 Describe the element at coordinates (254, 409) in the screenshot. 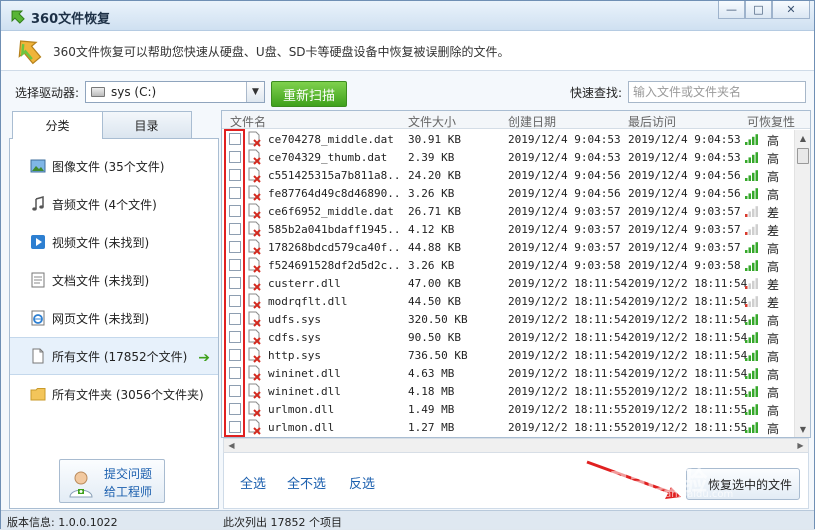

I see `deleted-file-icon` at that location.